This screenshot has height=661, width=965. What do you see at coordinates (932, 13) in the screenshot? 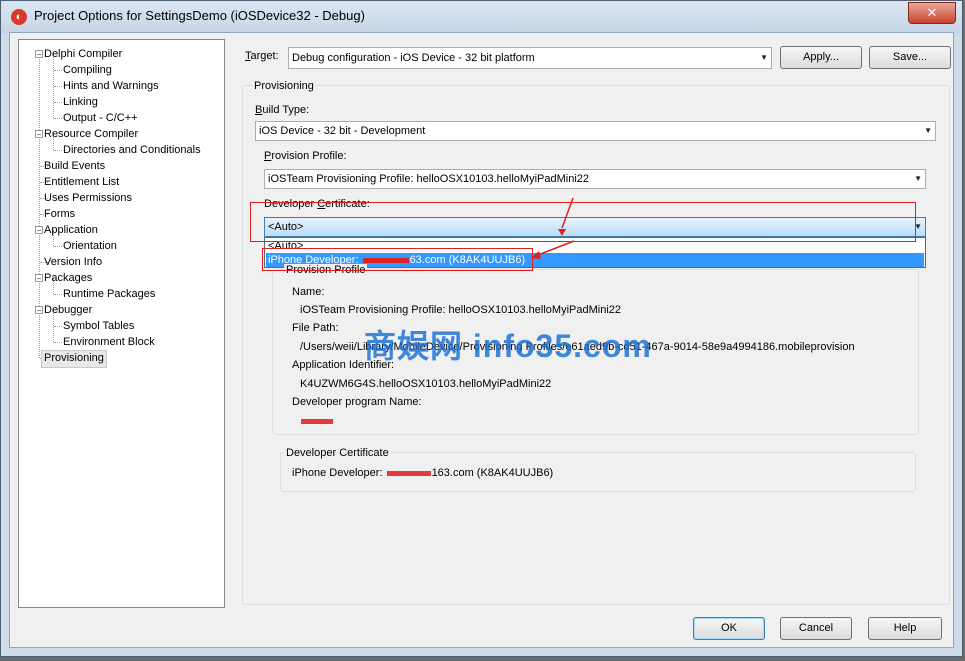
I see `close-icon: ✕` at bounding box center [932, 13].